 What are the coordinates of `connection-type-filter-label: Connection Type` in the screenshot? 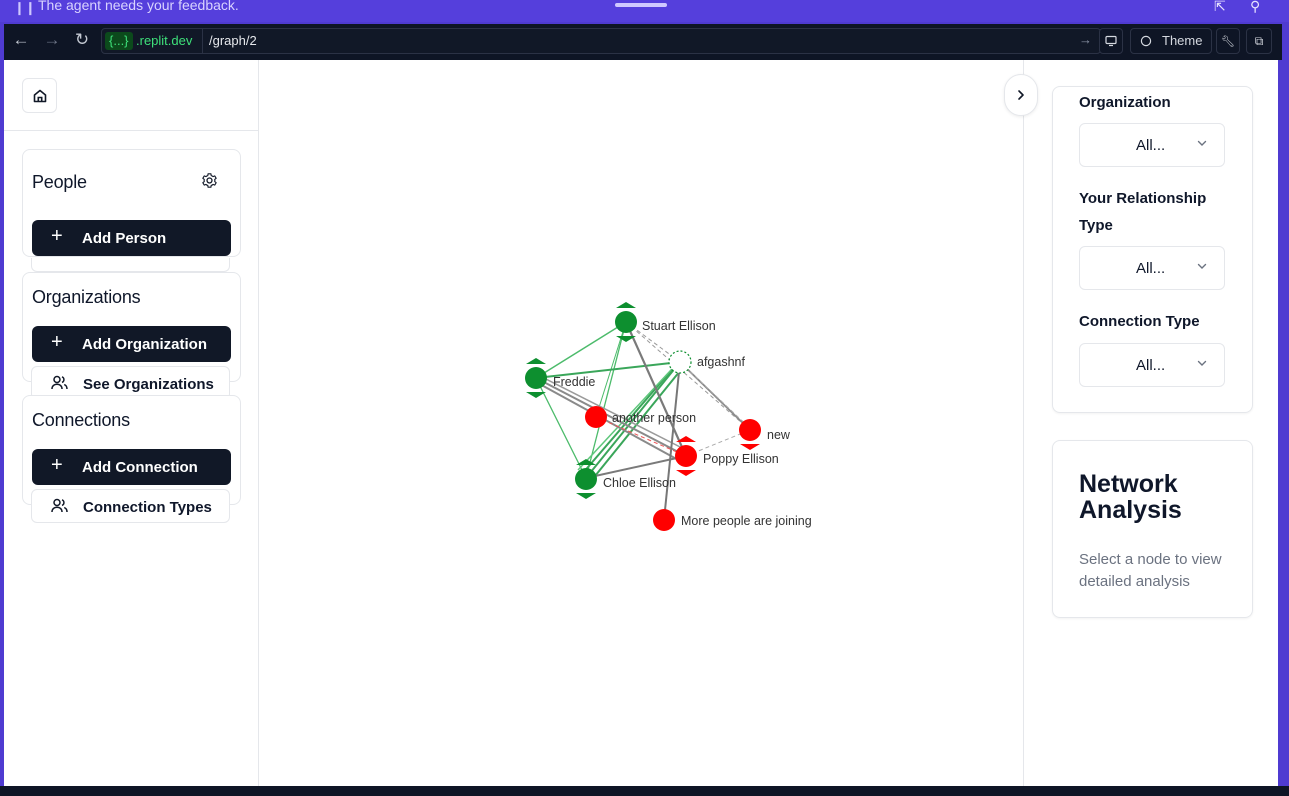 It's located at (1139, 321).